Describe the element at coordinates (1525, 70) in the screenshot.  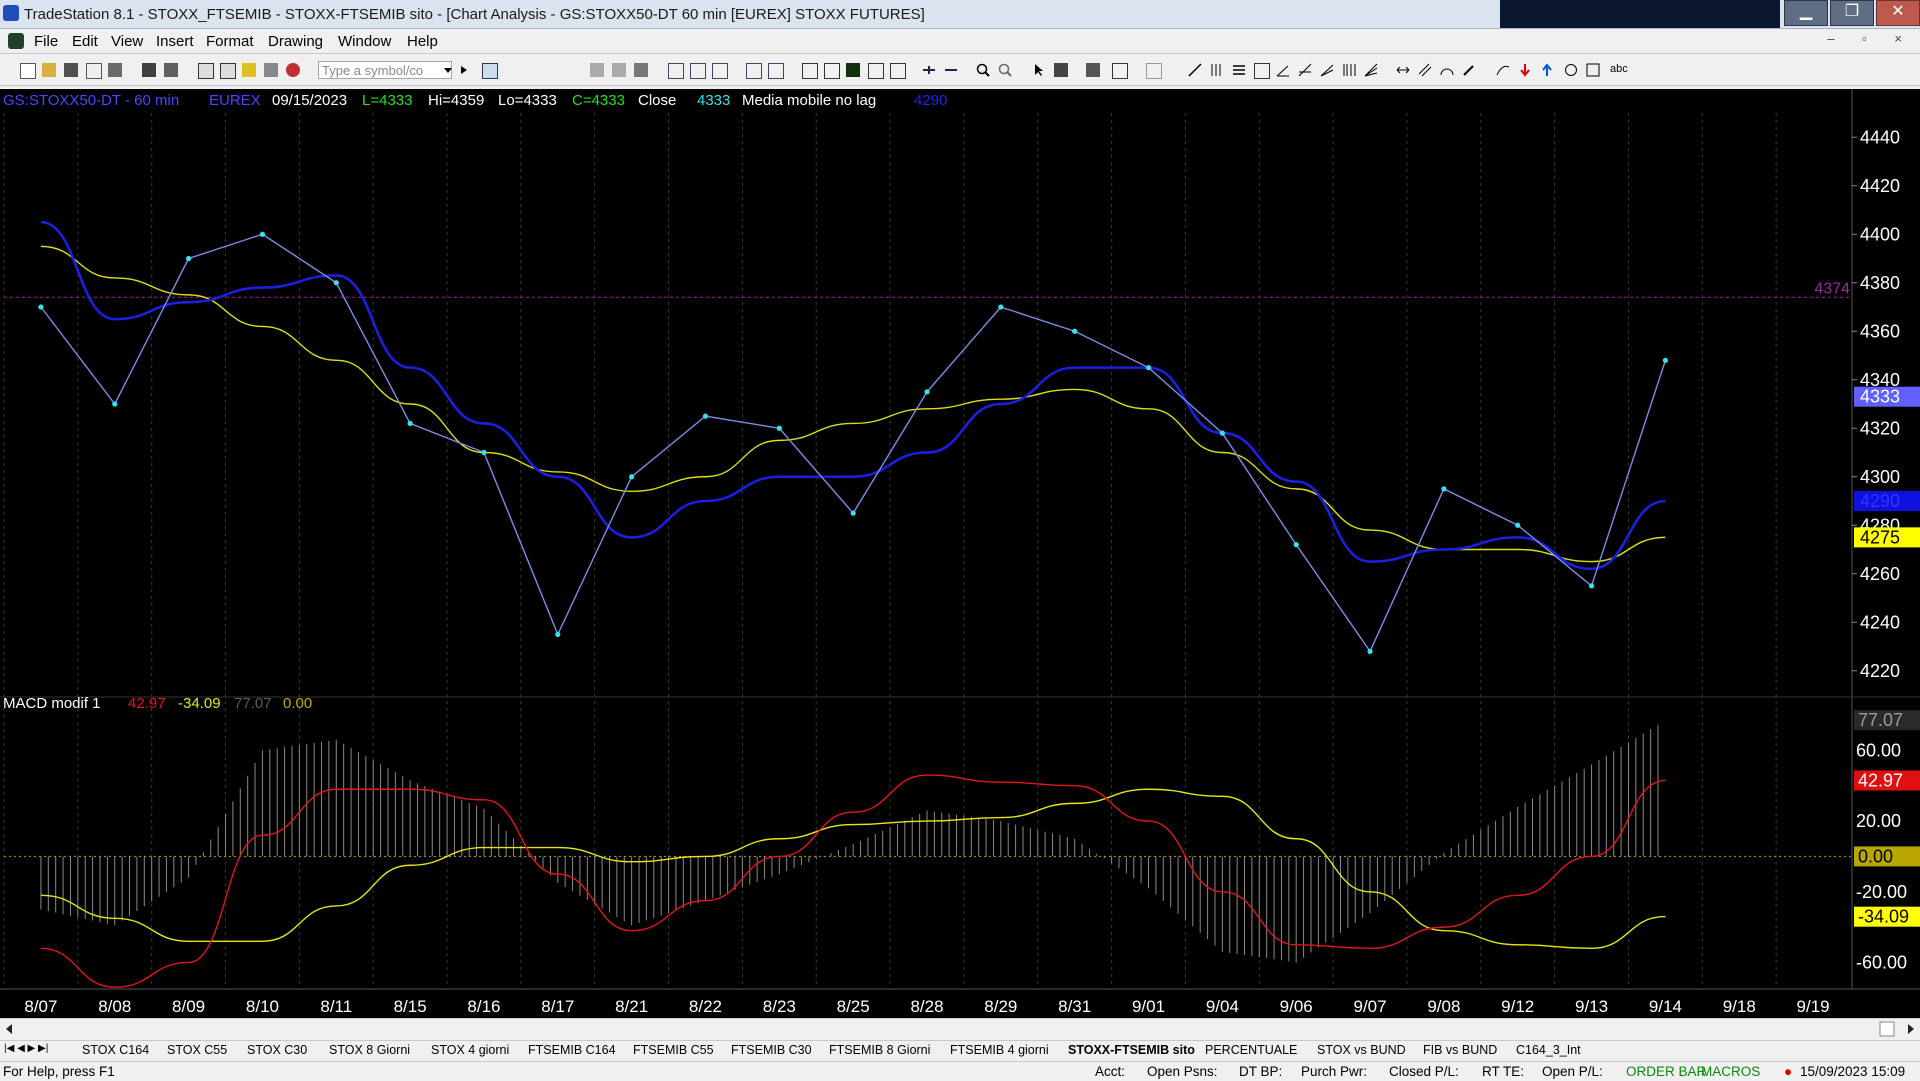
I see `arrow-down-red-icon` at that location.